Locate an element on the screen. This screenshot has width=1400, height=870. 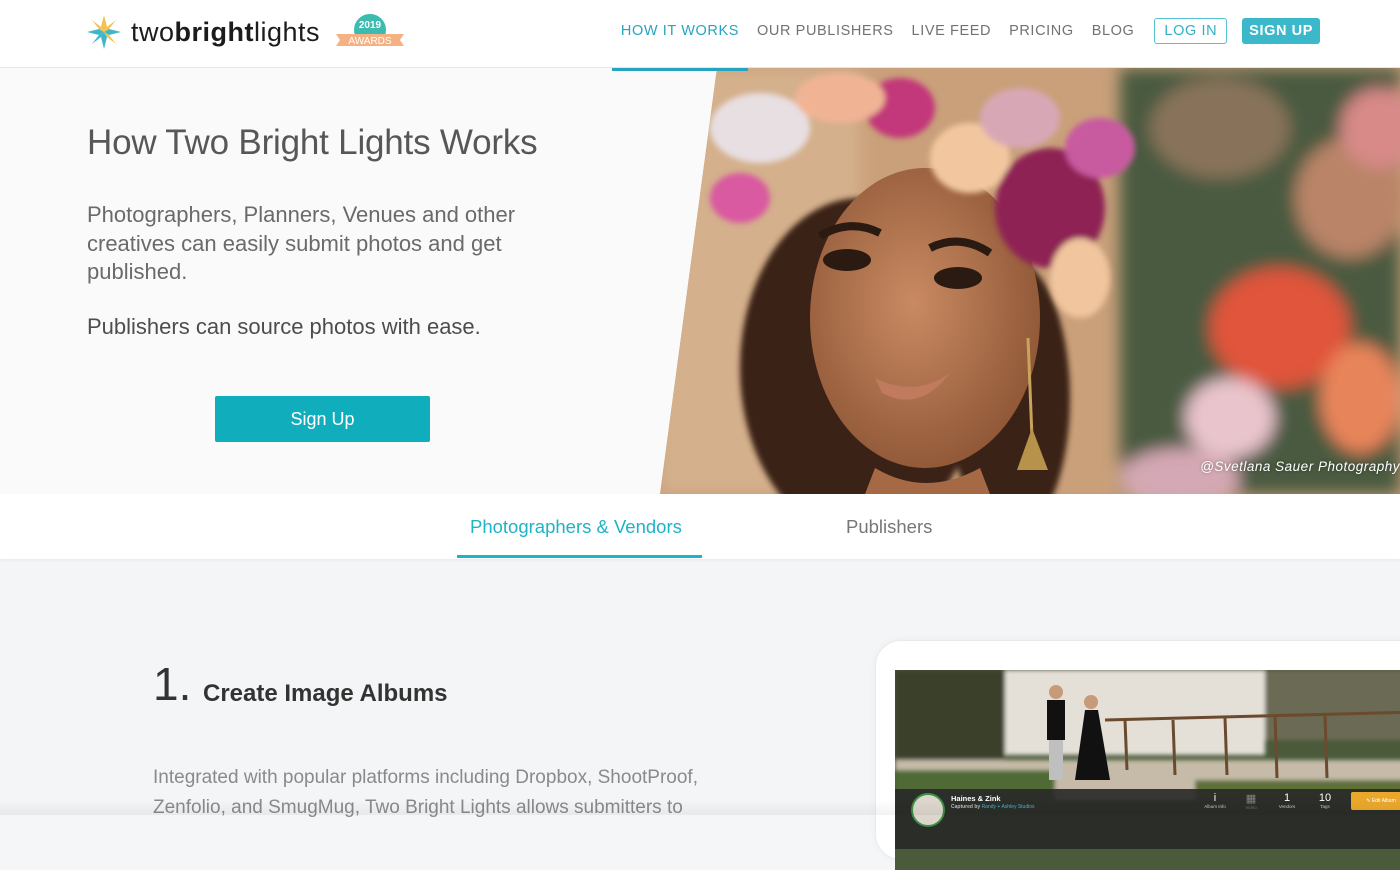
stat-tags: 10 Tags is located at coordinates (1325, 800).